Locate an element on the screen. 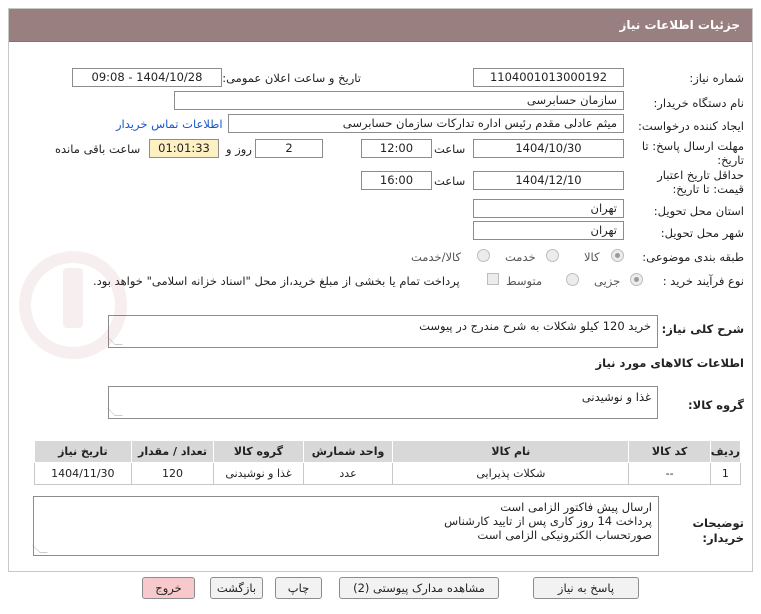 The image size is (761, 614). deadline-label-date: تاریخ: is located at coordinates (730, 160).